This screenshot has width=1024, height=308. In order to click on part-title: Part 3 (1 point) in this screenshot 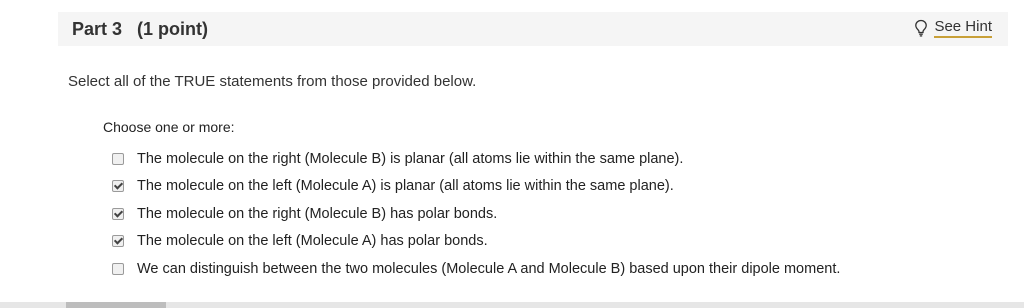, I will do `click(140, 29)`.